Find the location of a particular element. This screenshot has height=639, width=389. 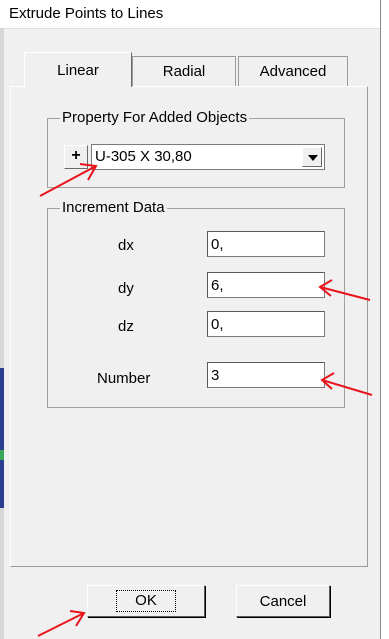

dz-field is located at coordinates (266, 324).